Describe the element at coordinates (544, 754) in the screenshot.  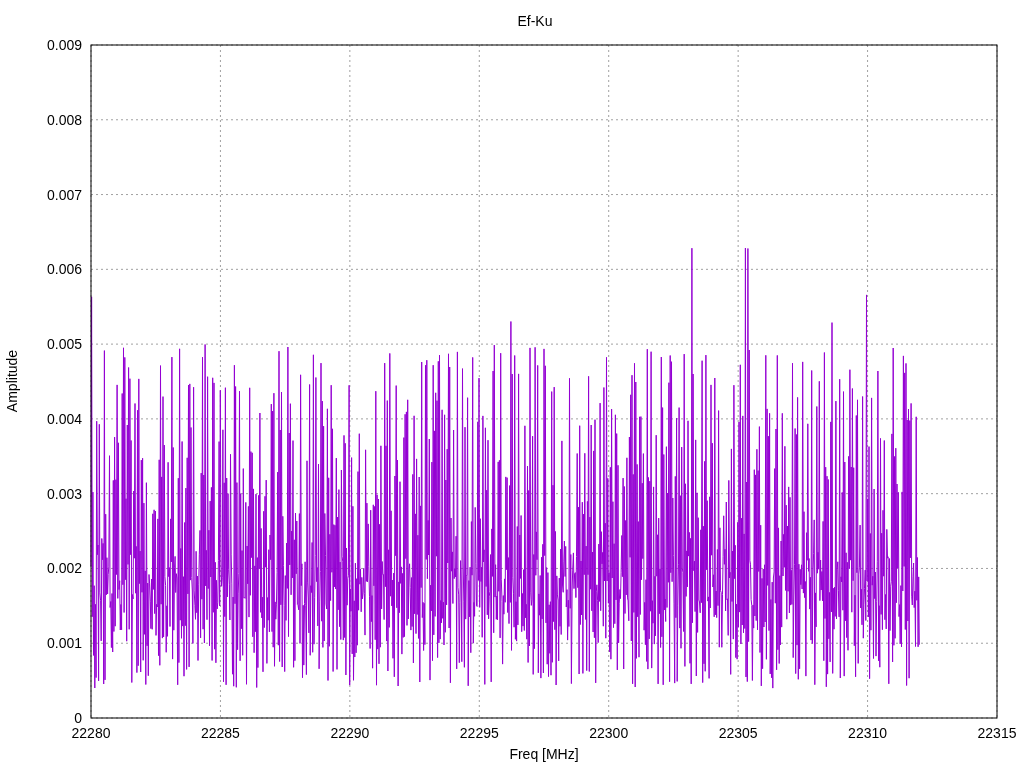
I see `x-axis-label: Freq [MHz]` at that location.